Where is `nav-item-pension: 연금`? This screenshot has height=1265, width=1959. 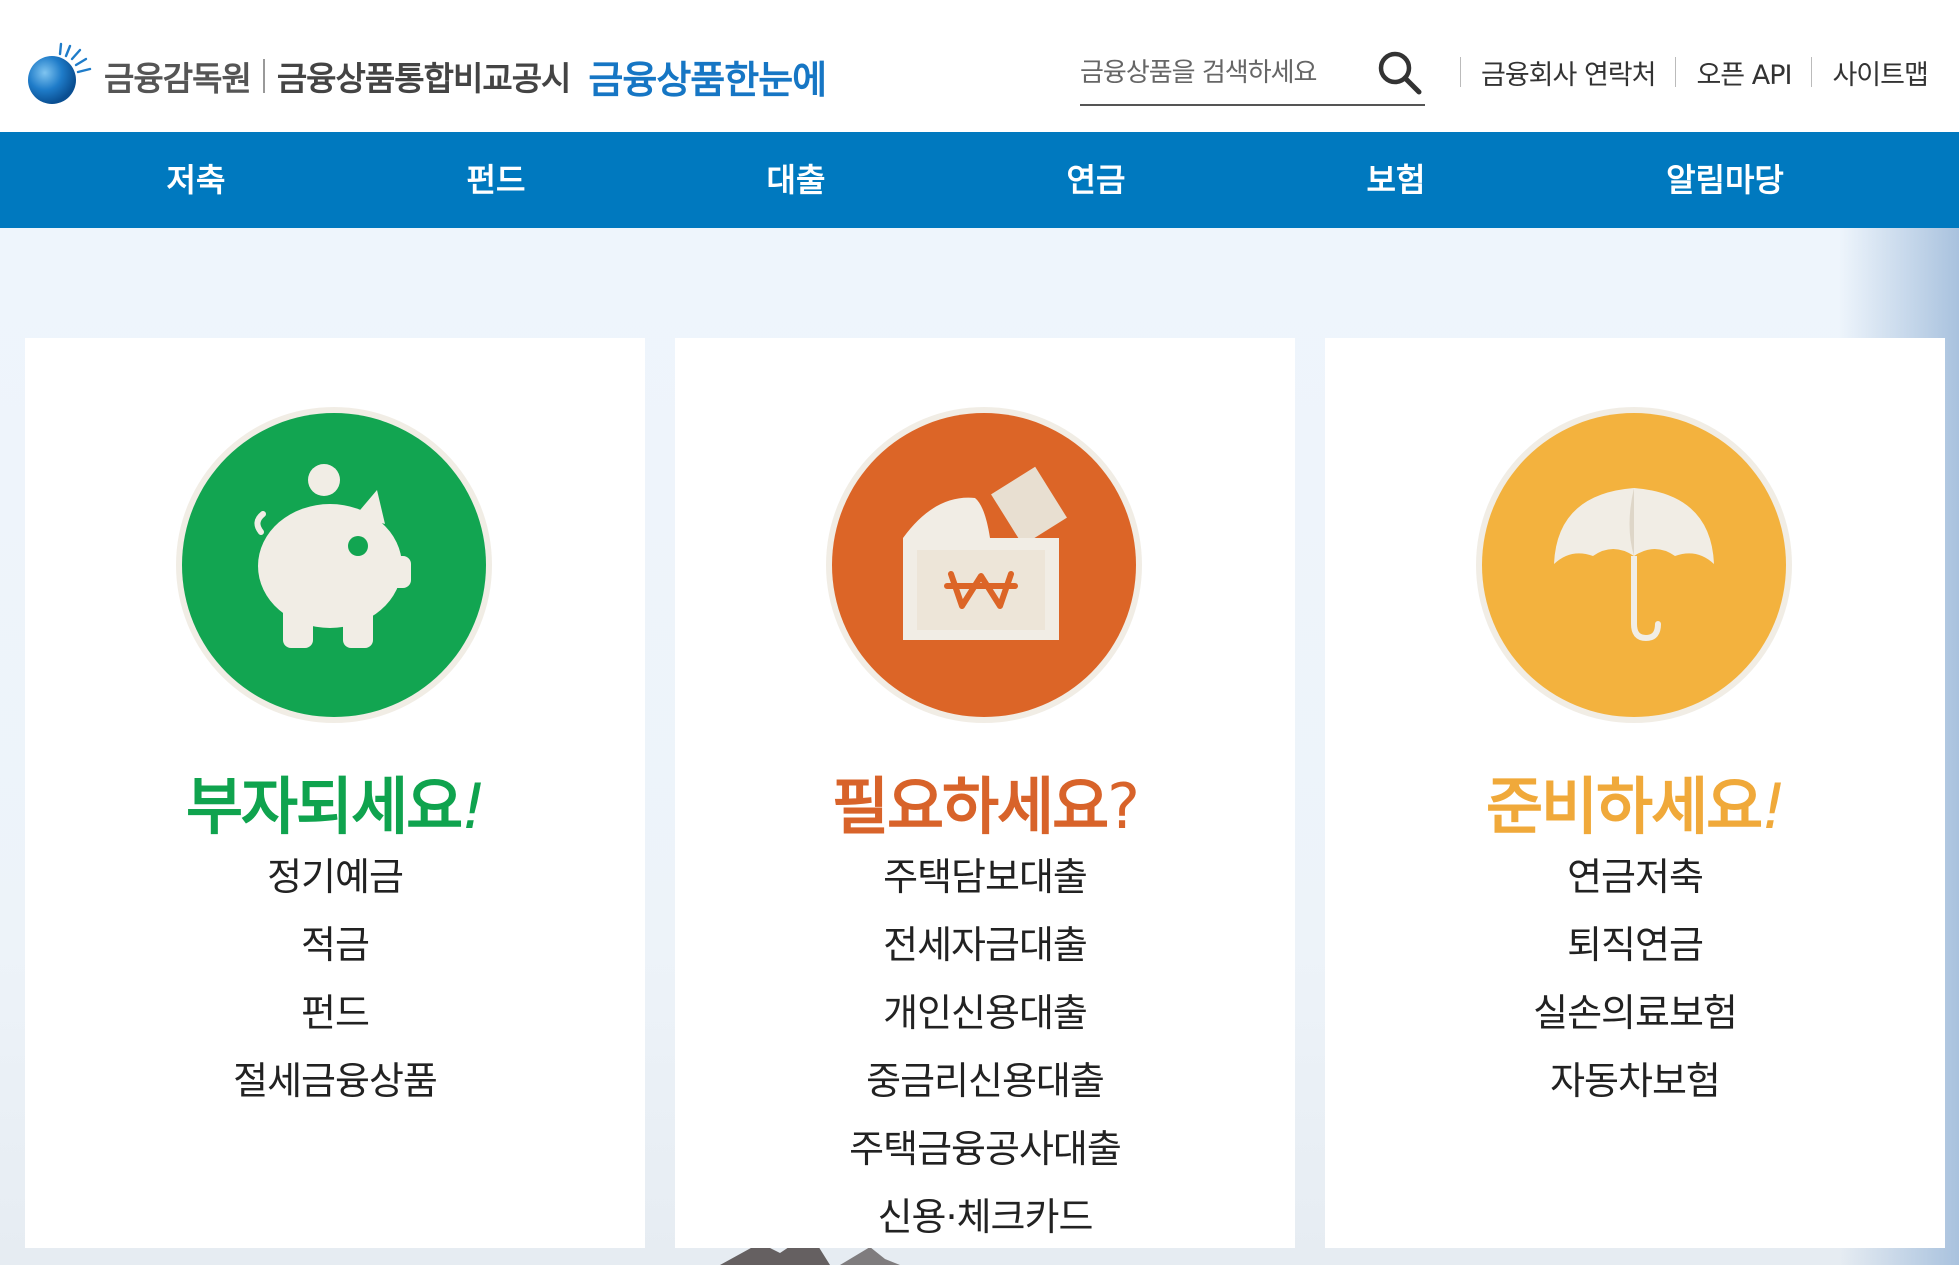
nav-item-pension: 연금 is located at coordinates (1096, 180).